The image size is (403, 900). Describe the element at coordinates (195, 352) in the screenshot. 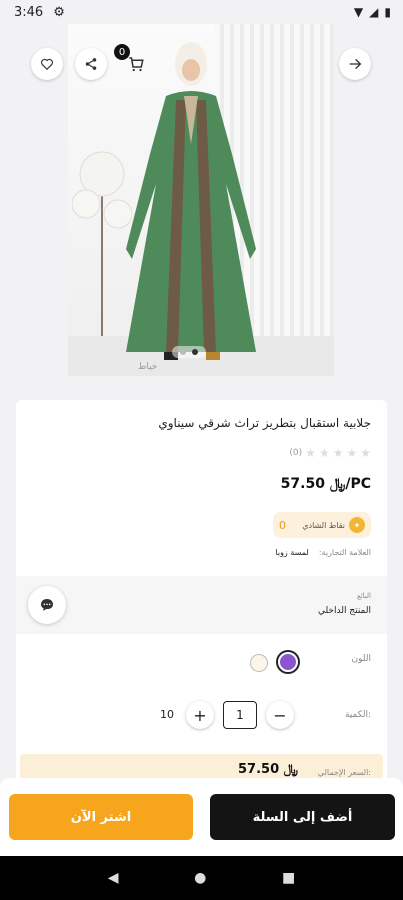

I see `pagination-dot-active` at that location.